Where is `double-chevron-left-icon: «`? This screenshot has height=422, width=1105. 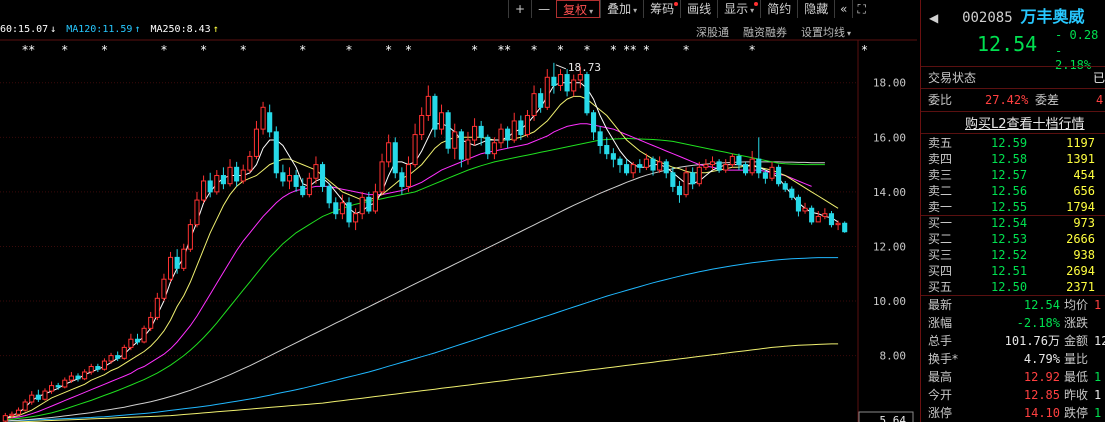
double-chevron-left-icon: « is located at coordinates (843, 9).